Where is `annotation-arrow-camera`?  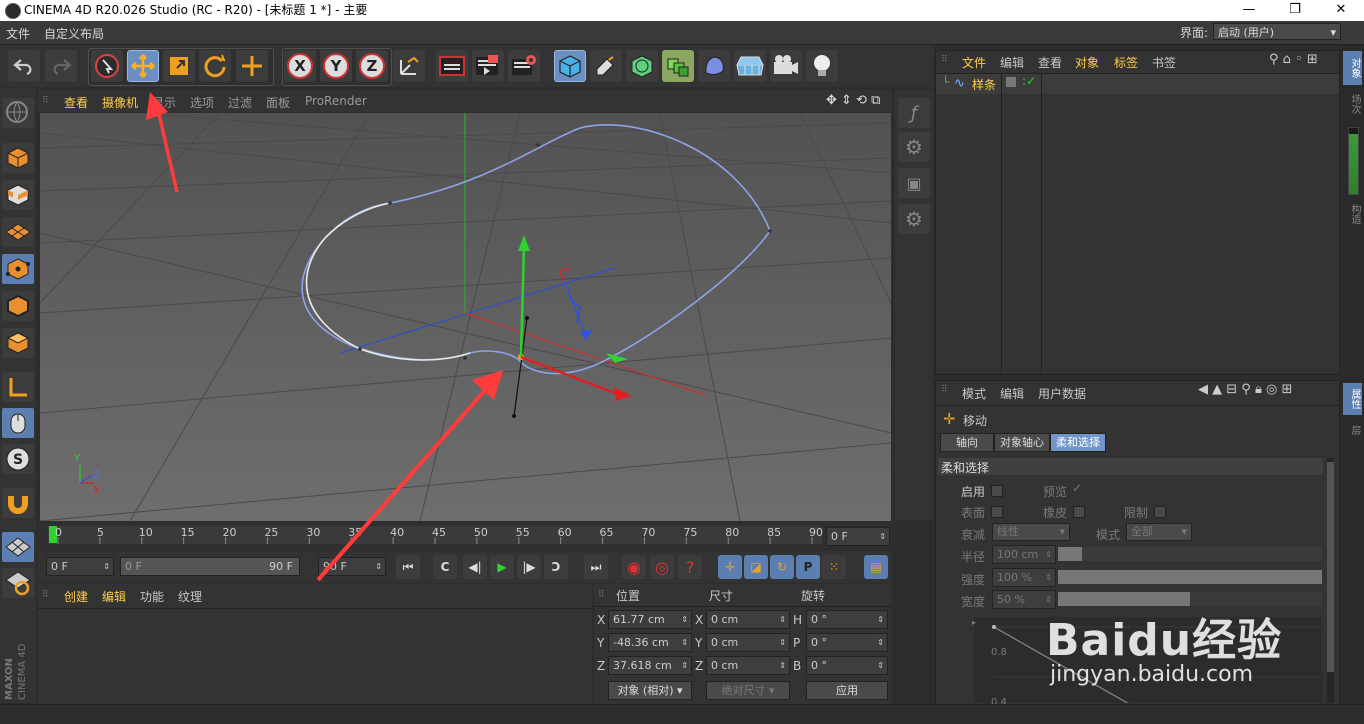
annotation-arrow-camera is located at coordinates (167, 151).